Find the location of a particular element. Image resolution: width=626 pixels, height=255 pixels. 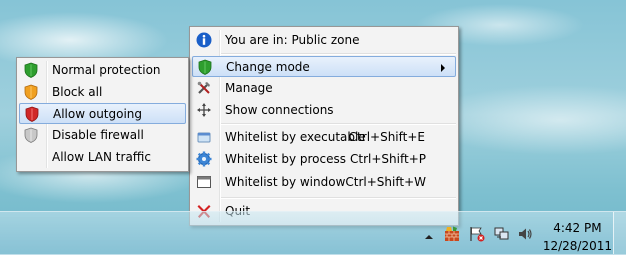

mode-item-allow-lan-traffic: Allow LAN traffic is located at coordinates (102, 157).